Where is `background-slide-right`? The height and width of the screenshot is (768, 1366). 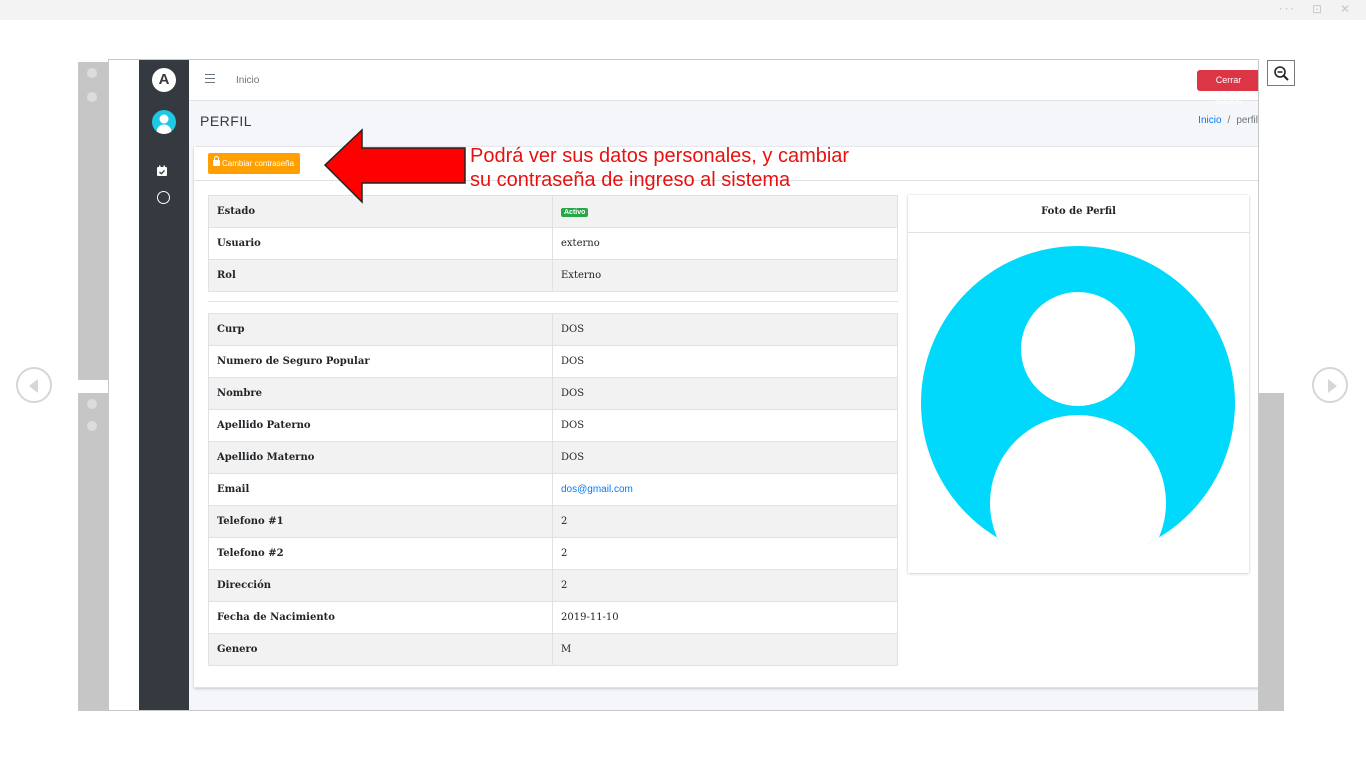
background-slide-right is located at coordinates (1271, 552).